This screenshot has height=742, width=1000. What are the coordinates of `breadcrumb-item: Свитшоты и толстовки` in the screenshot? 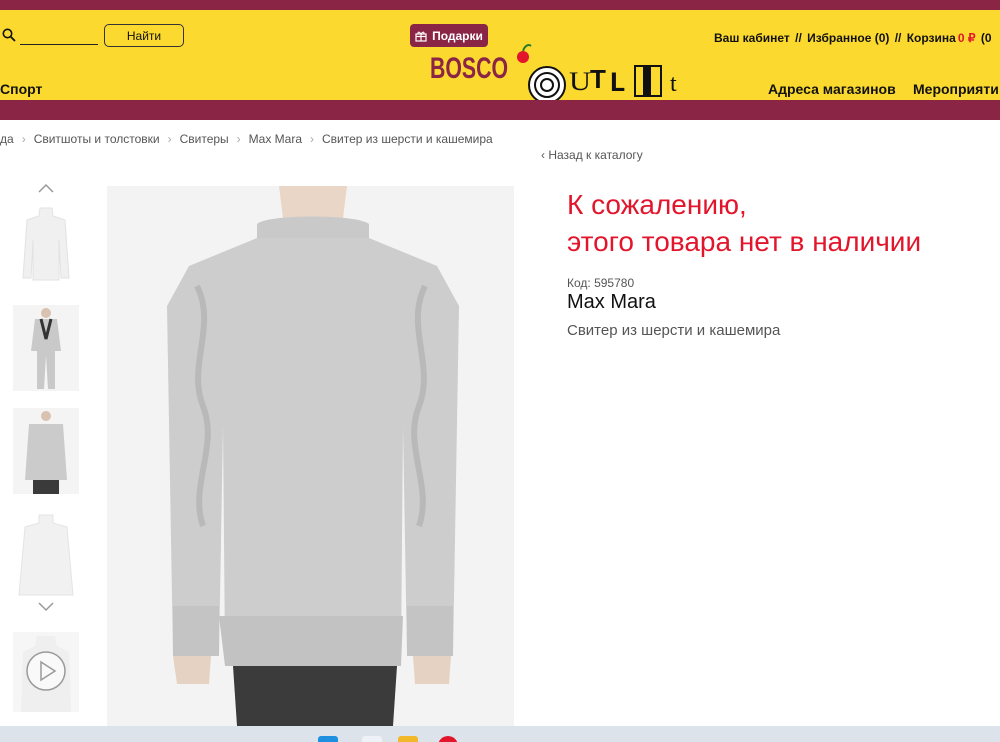 It's located at (97, 139).